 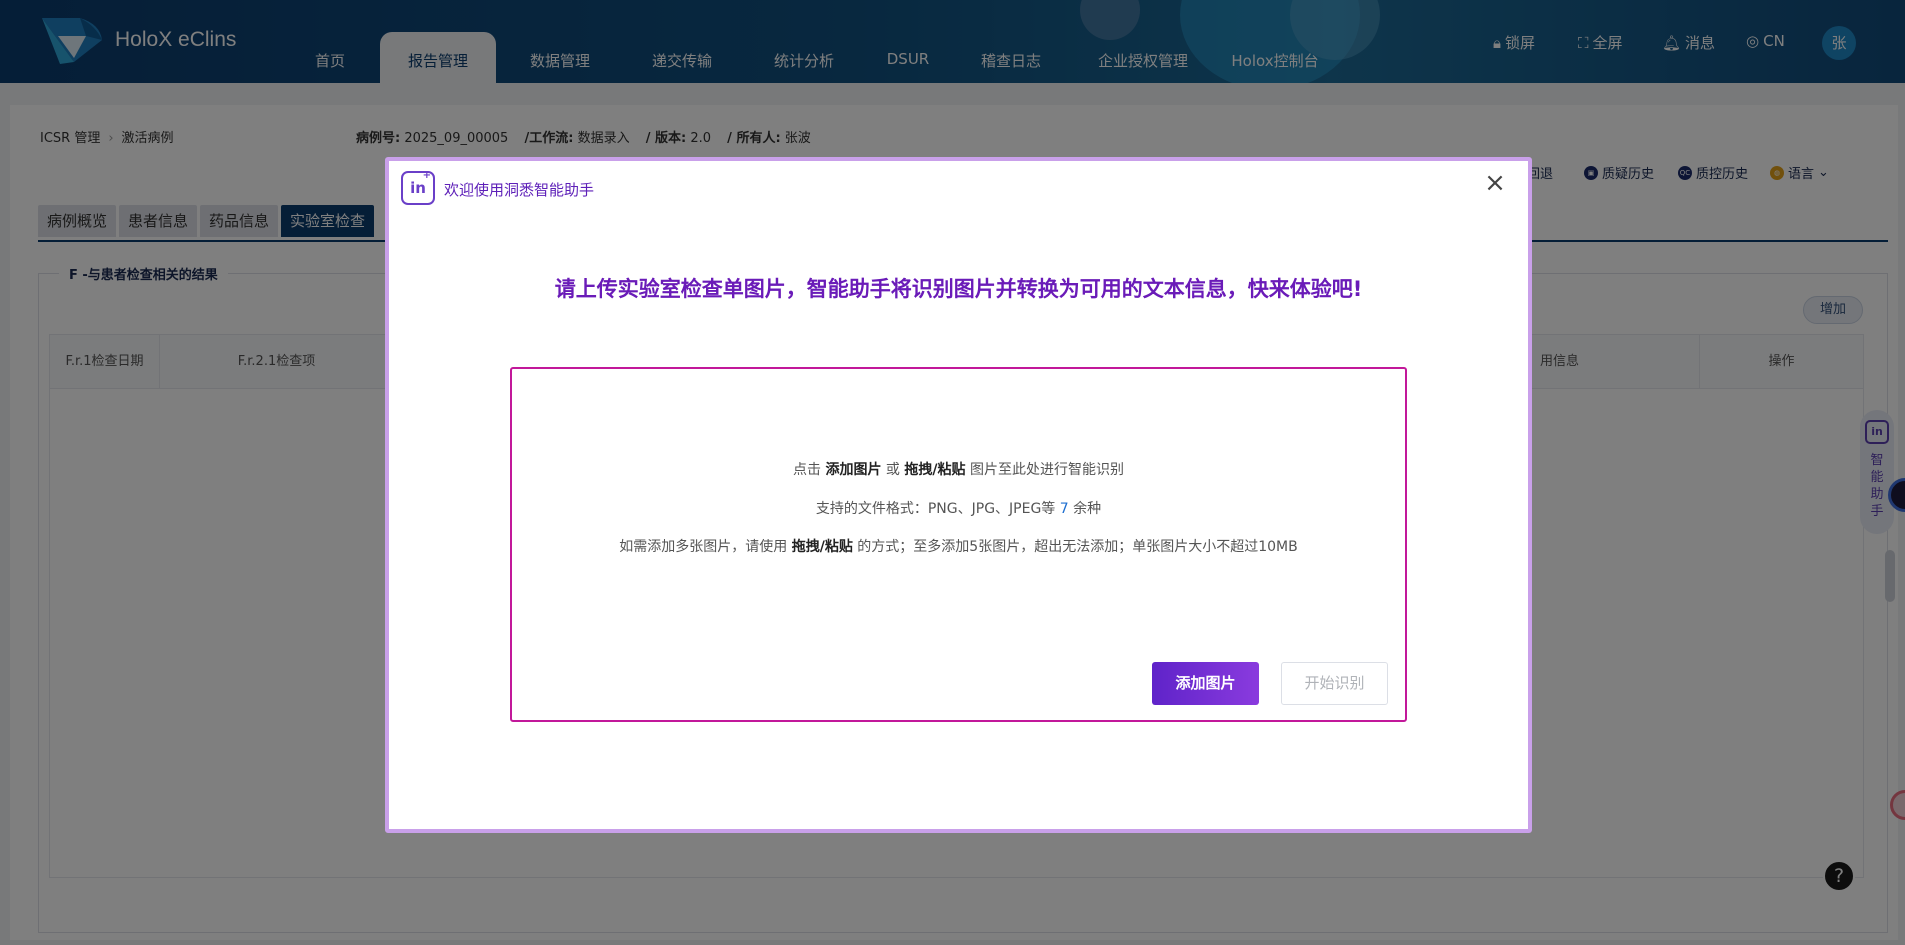 I want to click on dialog-title: 欢迎使用洞悉智能助手, so click(x=519, y=190).